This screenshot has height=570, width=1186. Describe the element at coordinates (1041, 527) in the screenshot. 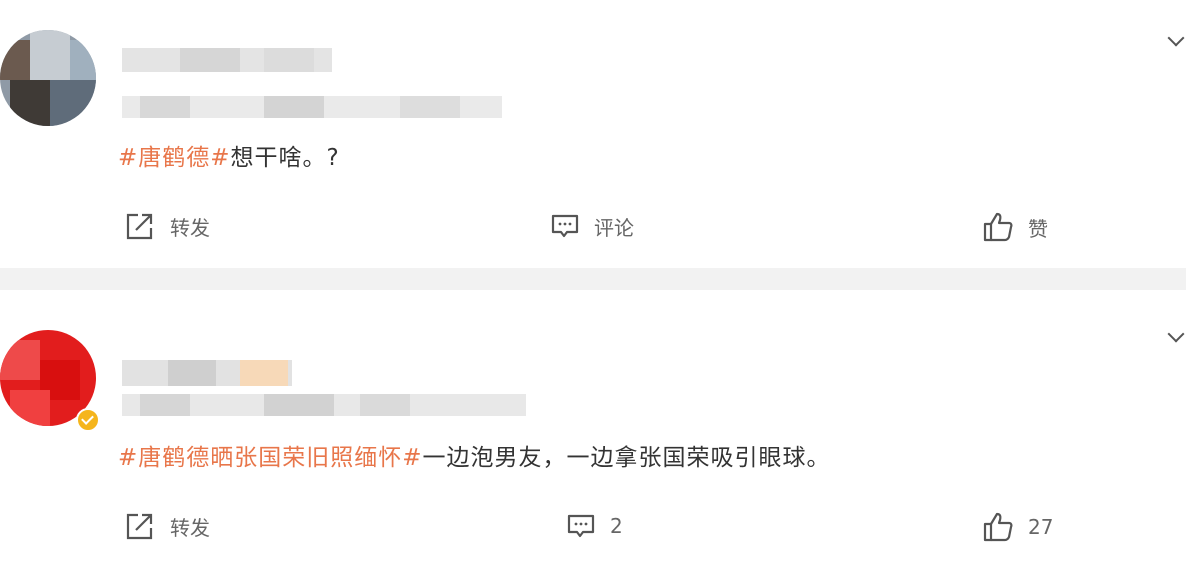

I see `like-count: 27` at that location.